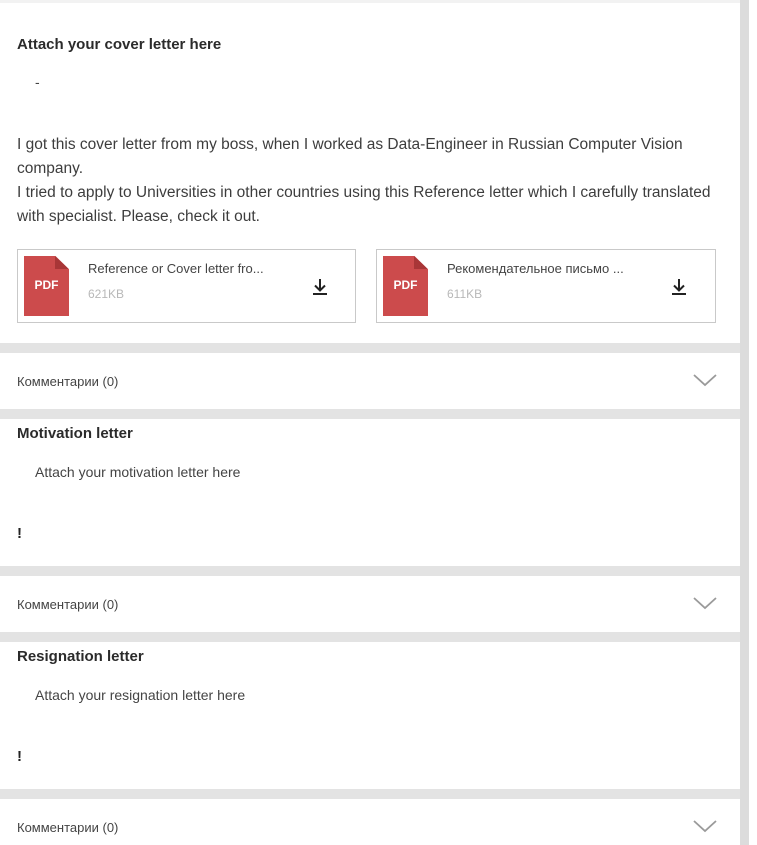  I want to click on attachment-file-size: 611KB, so click(465, 294).